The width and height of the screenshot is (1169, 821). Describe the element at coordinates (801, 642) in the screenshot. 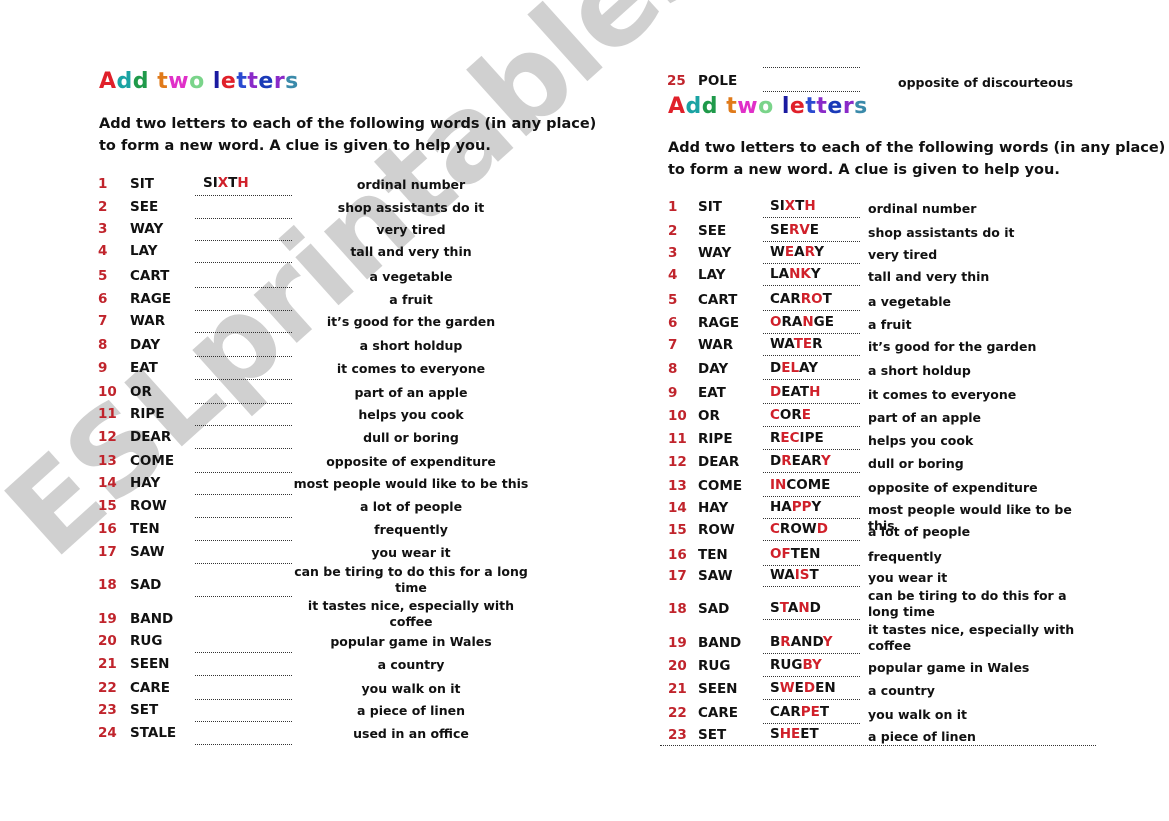

I see `answer-word: BRANDY` at that location.